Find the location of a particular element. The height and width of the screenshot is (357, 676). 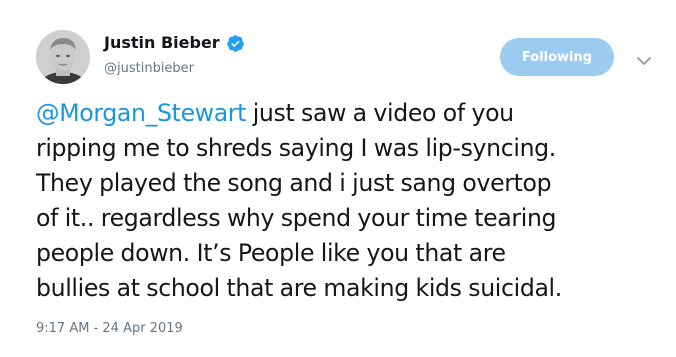

chevron-down-icon is located at coordinates (644, 58).